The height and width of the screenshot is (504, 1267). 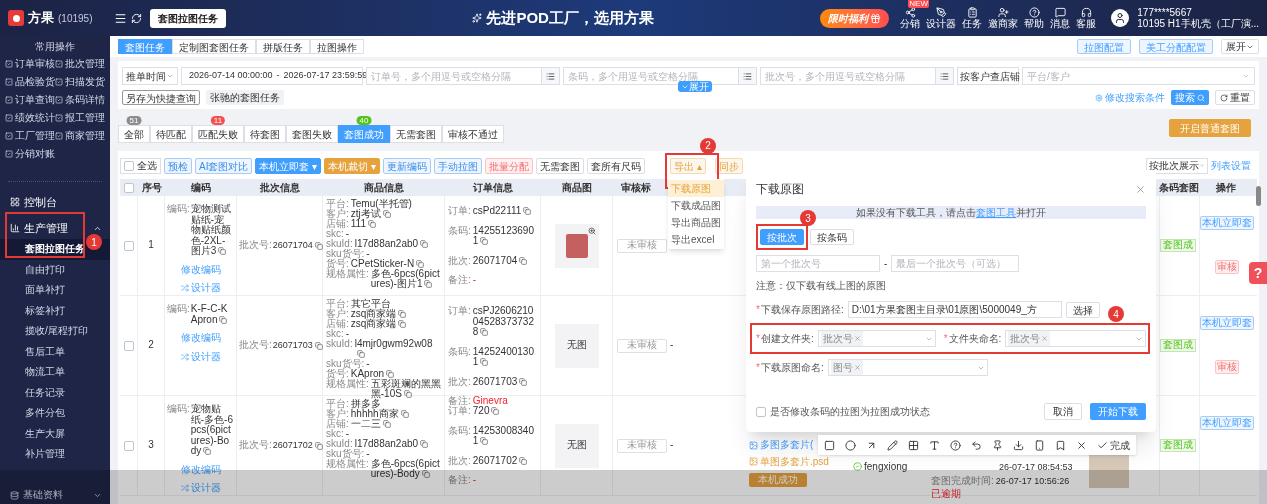 What do you see at coordinates (55, 331) in the screenshot?
I see `sidebar-subitem: 揽收/尾程打印` at bounding box center [55, 331].